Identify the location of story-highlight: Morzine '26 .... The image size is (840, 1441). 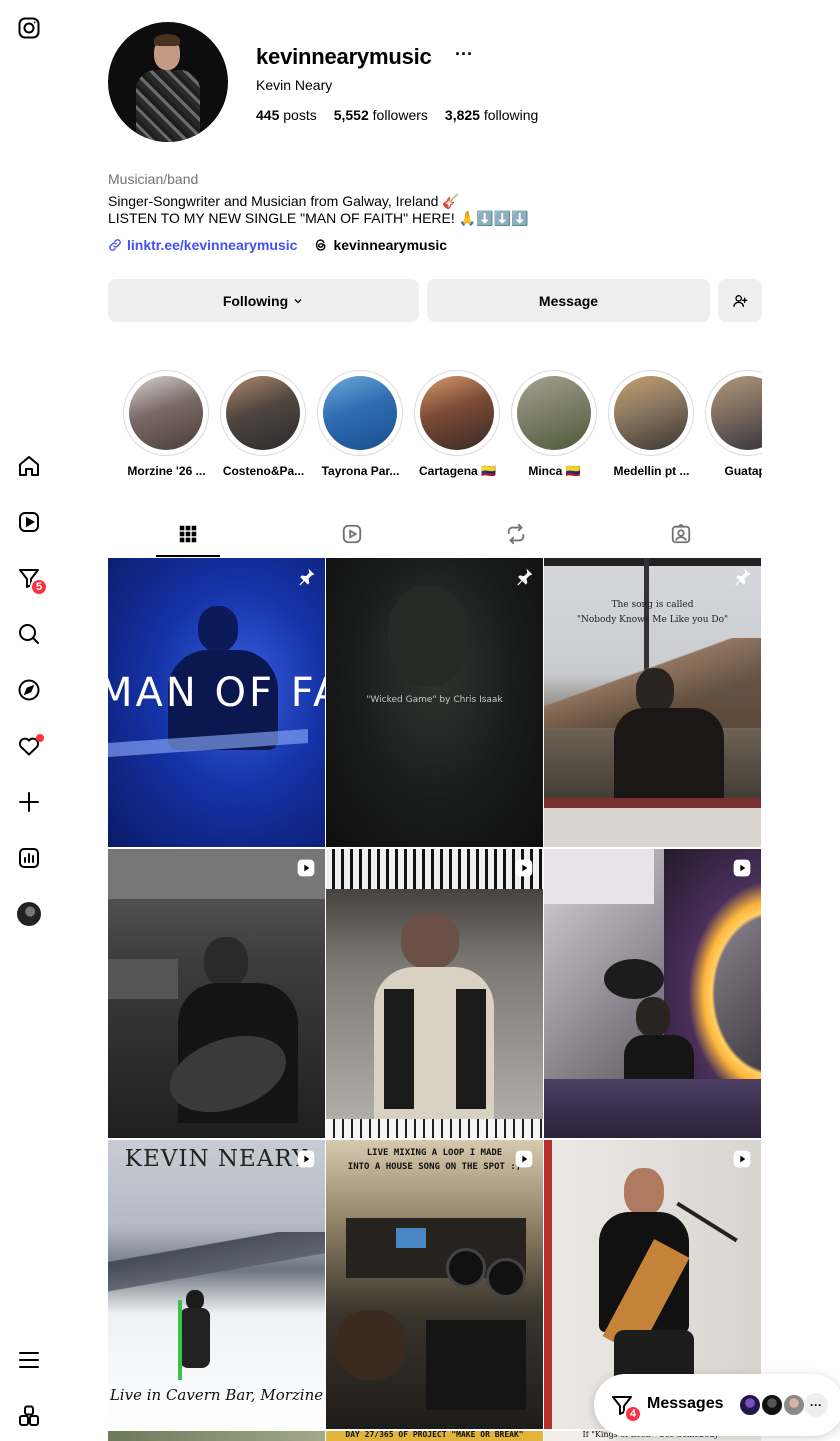
(166, 424).